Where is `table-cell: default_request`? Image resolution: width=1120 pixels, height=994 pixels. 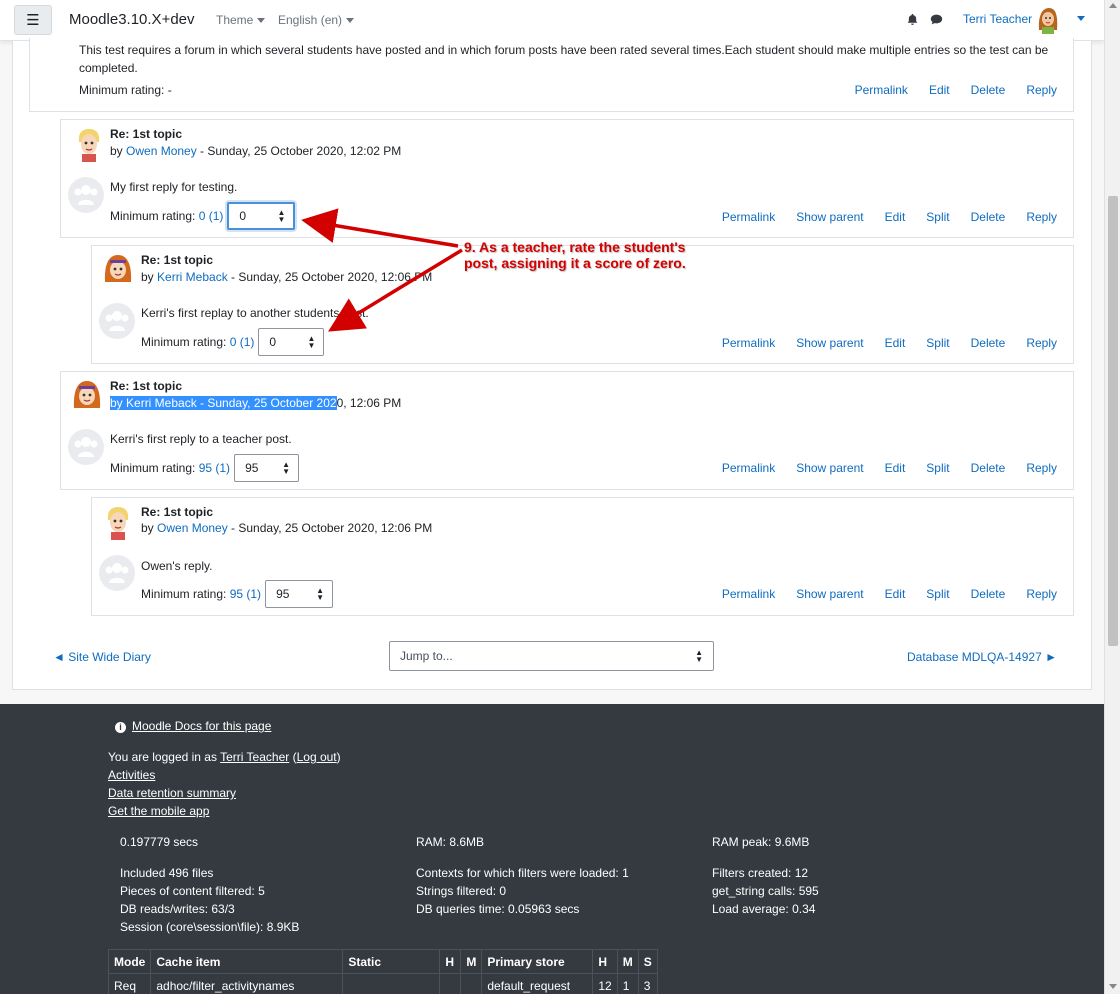
table-cell: default_request is located at coordinates (537, 983).